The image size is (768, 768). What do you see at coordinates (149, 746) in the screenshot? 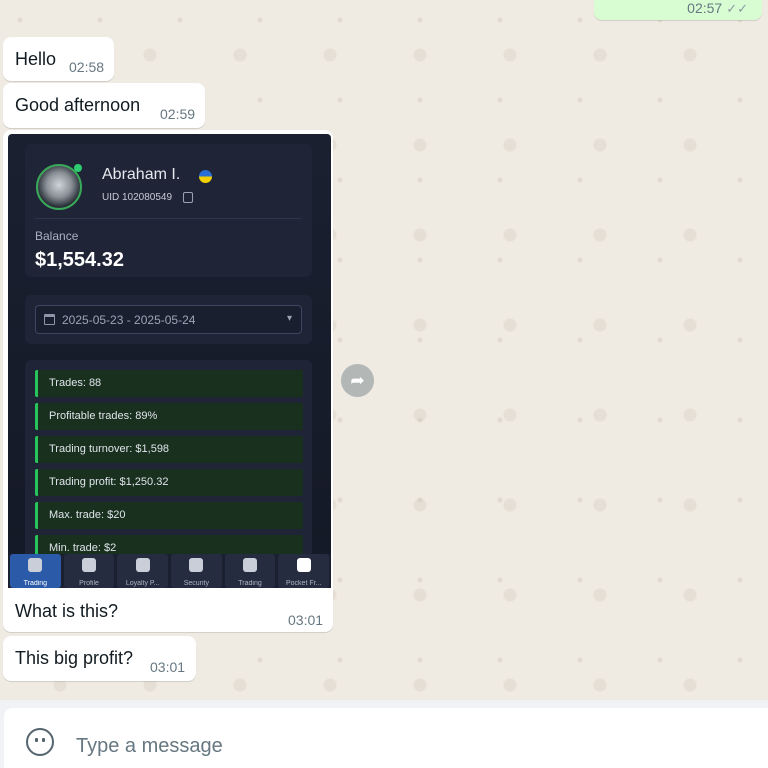
I see `message-placeholder: Type a message` at bounding box center [149, 746].